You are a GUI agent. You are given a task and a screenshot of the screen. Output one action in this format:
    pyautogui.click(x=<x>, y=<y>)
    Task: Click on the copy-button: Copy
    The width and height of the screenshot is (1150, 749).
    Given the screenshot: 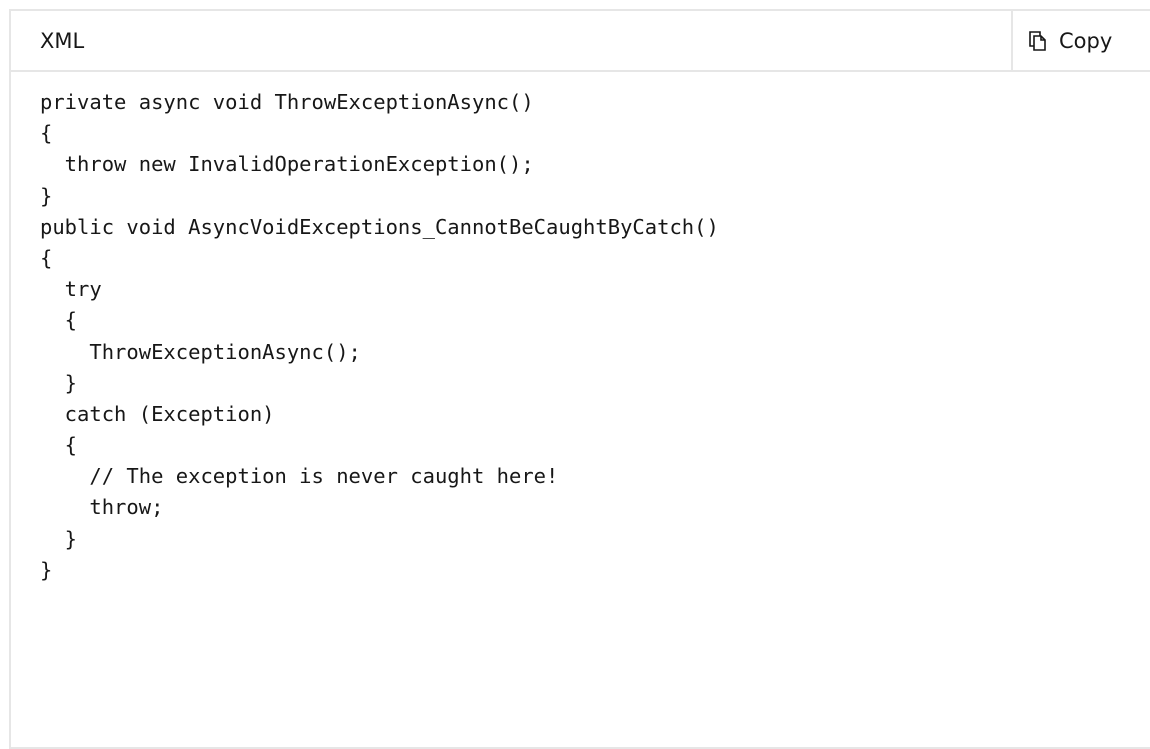 What is the action you would take?
    pyautogui.click(x=1080, y=40)
    